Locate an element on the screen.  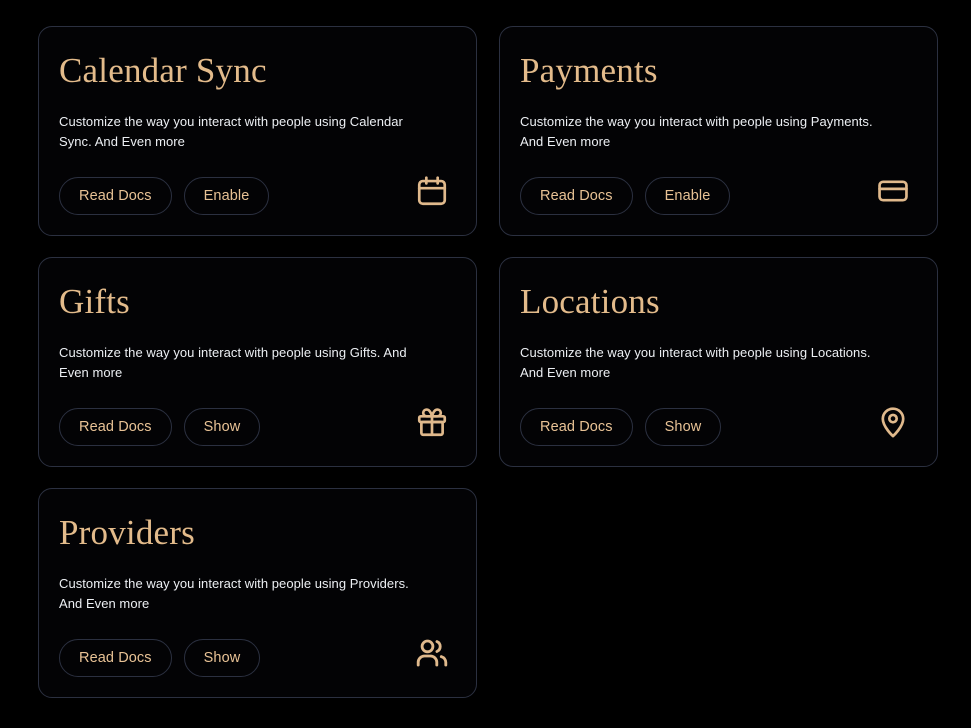
card-title: Gifts is located at coordinates (94, 301).